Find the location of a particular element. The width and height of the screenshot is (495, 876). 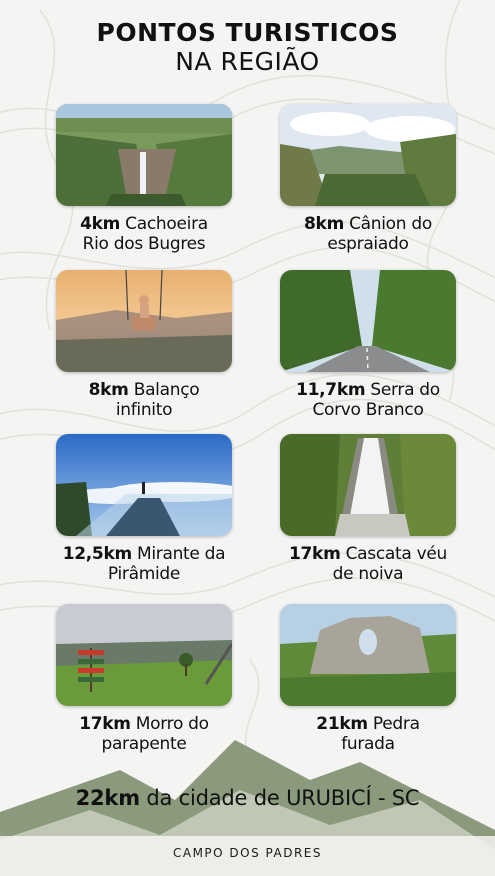

swing-sunset-photo is located at coordinates (144, 321).